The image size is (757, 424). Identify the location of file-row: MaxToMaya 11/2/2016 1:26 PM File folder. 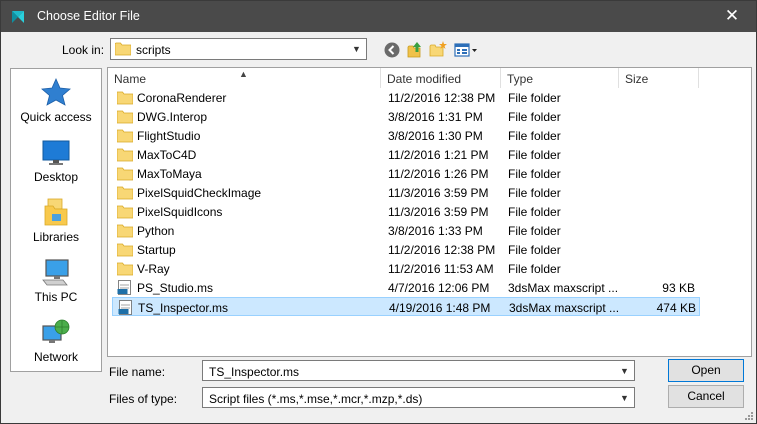
(406, 173).